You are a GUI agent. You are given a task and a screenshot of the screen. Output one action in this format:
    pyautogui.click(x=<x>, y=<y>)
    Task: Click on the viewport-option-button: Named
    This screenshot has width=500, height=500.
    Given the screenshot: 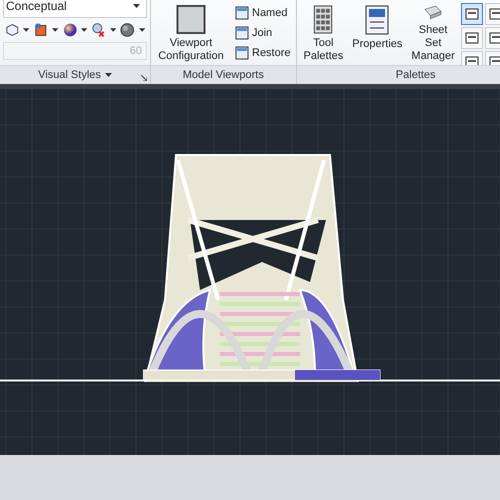 What is the action you would take?
    pyautogui.click(x=263, y=12)
    